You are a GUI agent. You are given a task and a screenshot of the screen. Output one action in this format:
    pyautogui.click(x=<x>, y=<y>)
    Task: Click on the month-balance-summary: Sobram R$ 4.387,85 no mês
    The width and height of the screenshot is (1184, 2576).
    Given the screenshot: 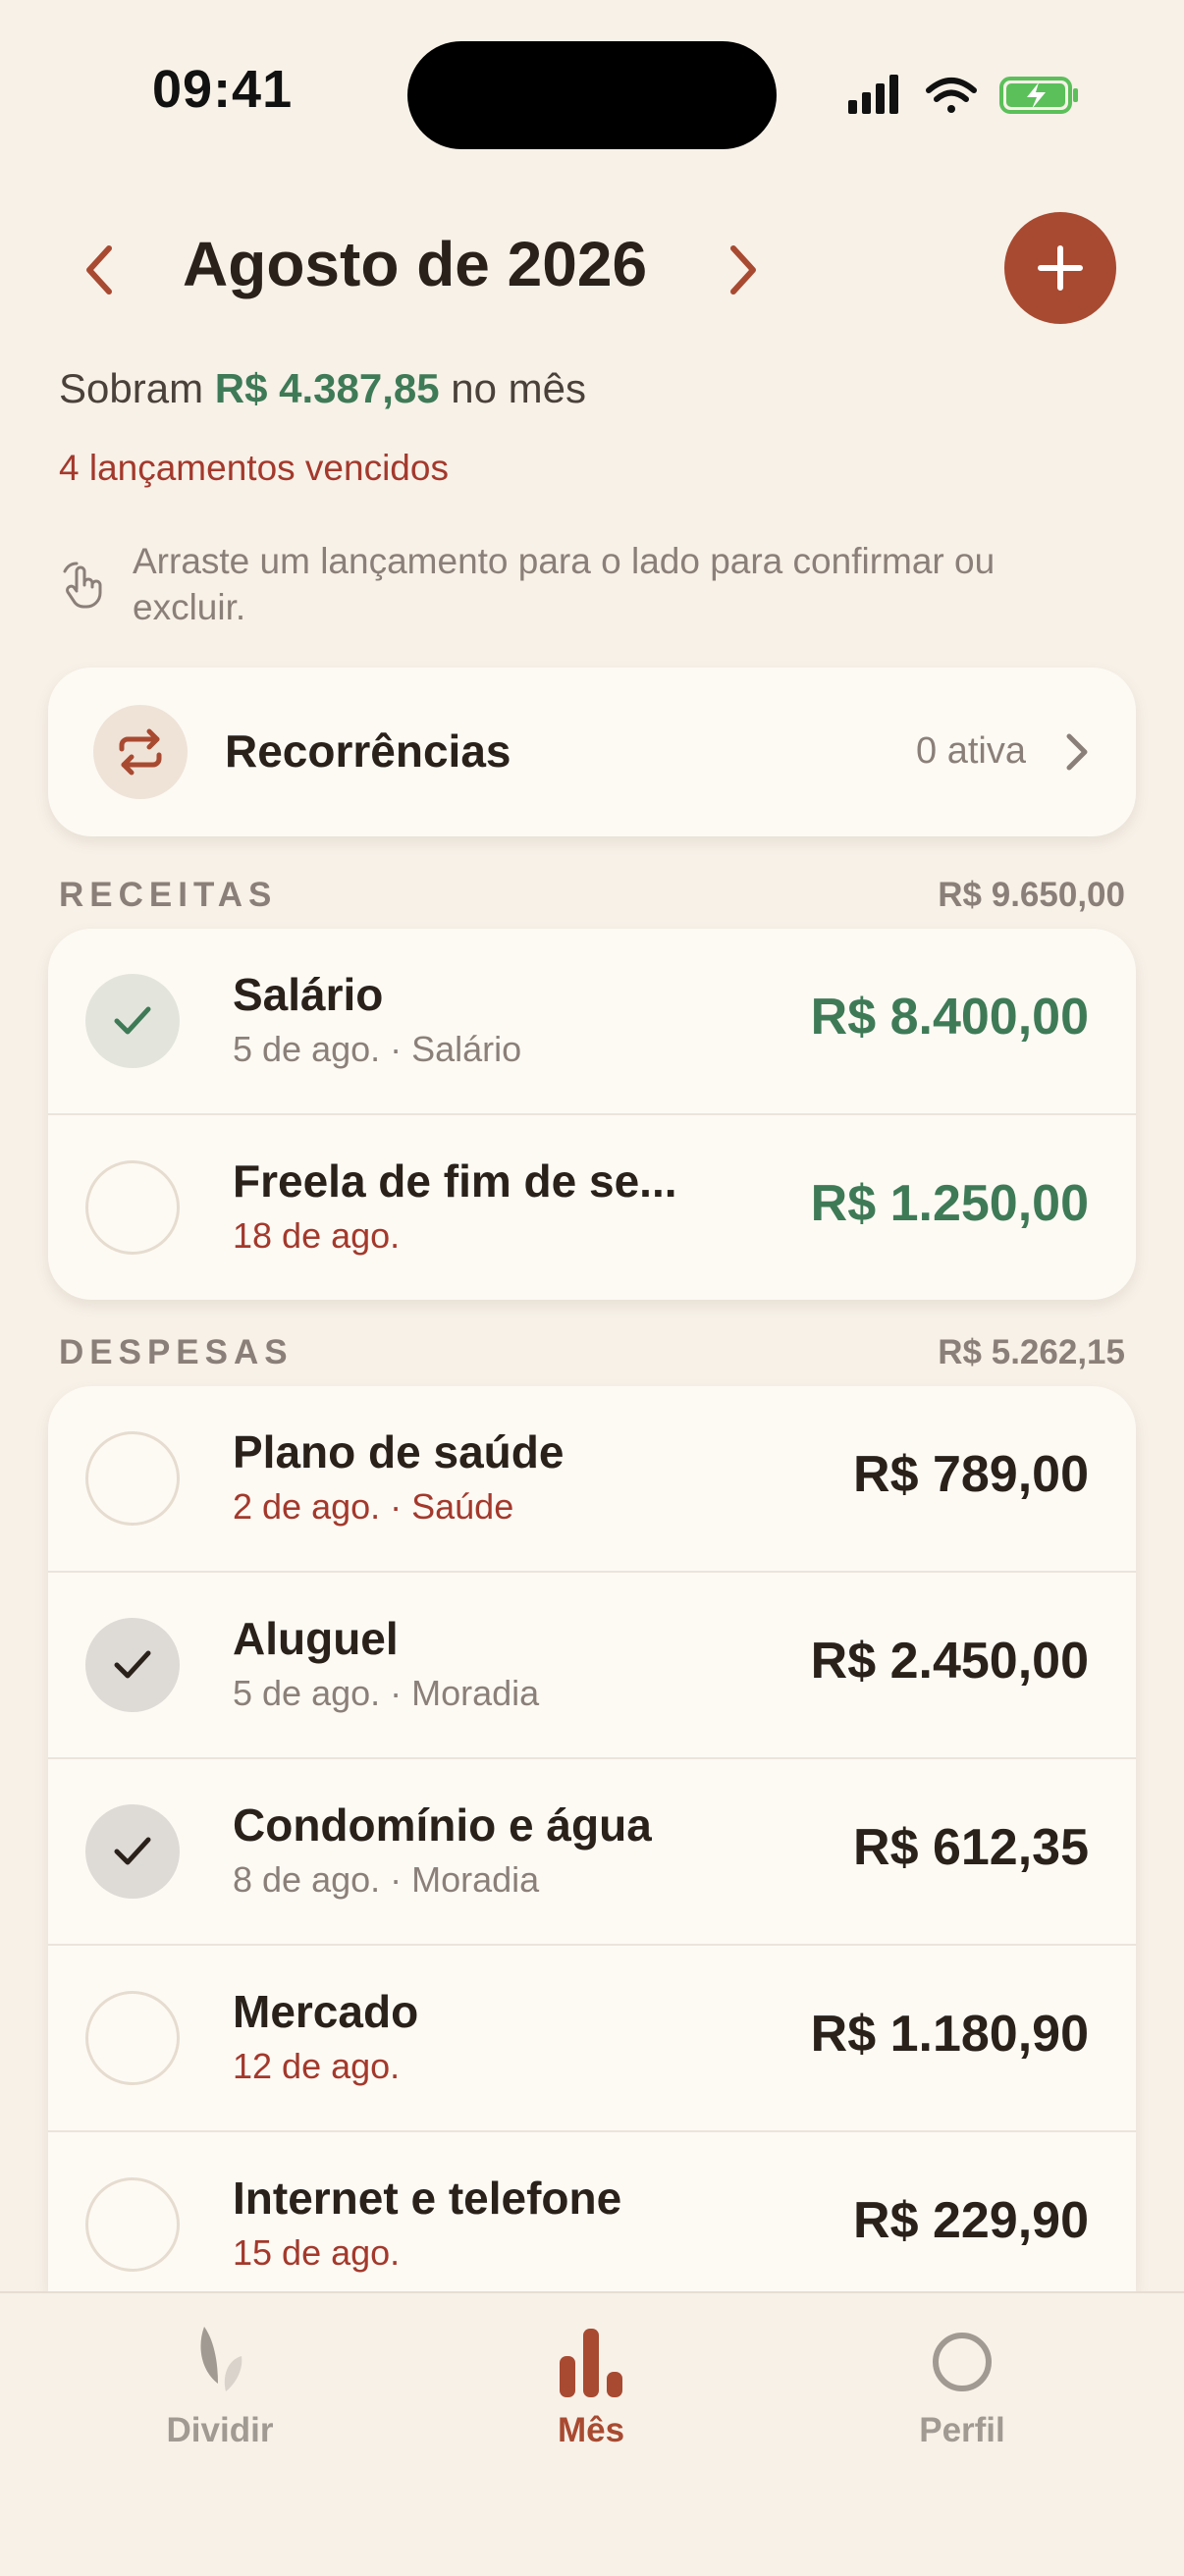 What is the action you would take?
    pyautogui.click(x=322, y=388)
    